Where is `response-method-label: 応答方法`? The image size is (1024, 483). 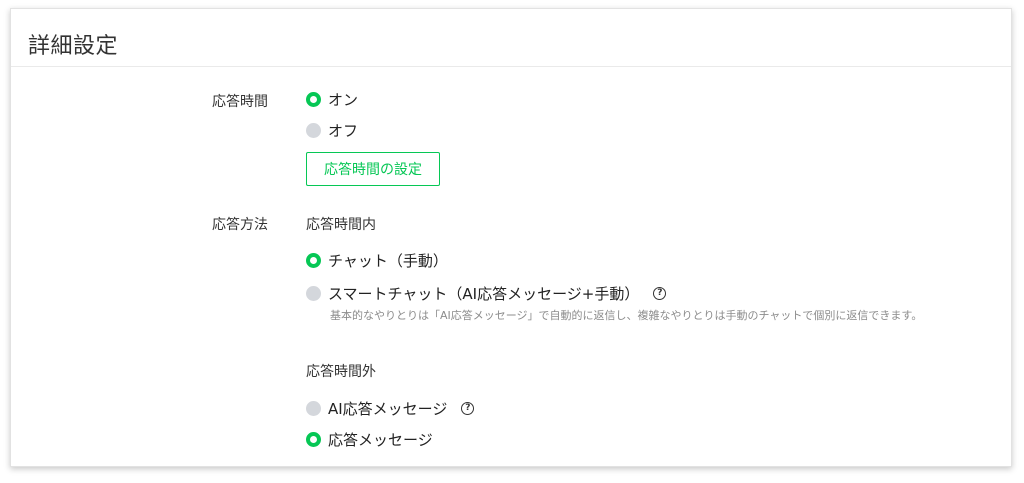 response-method-label: 応答方法 is located at coordinates (240, 225).